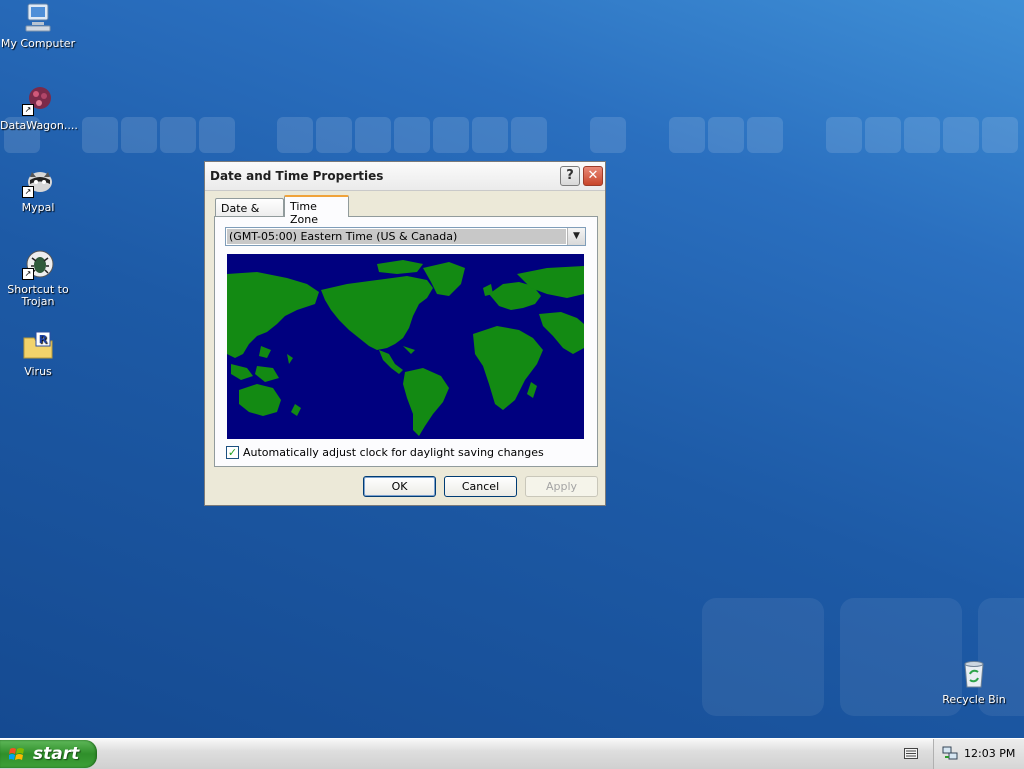  I want to click on desktop-icon-trojan: ↗ Shortcut to Trojan, so click(38, 278).